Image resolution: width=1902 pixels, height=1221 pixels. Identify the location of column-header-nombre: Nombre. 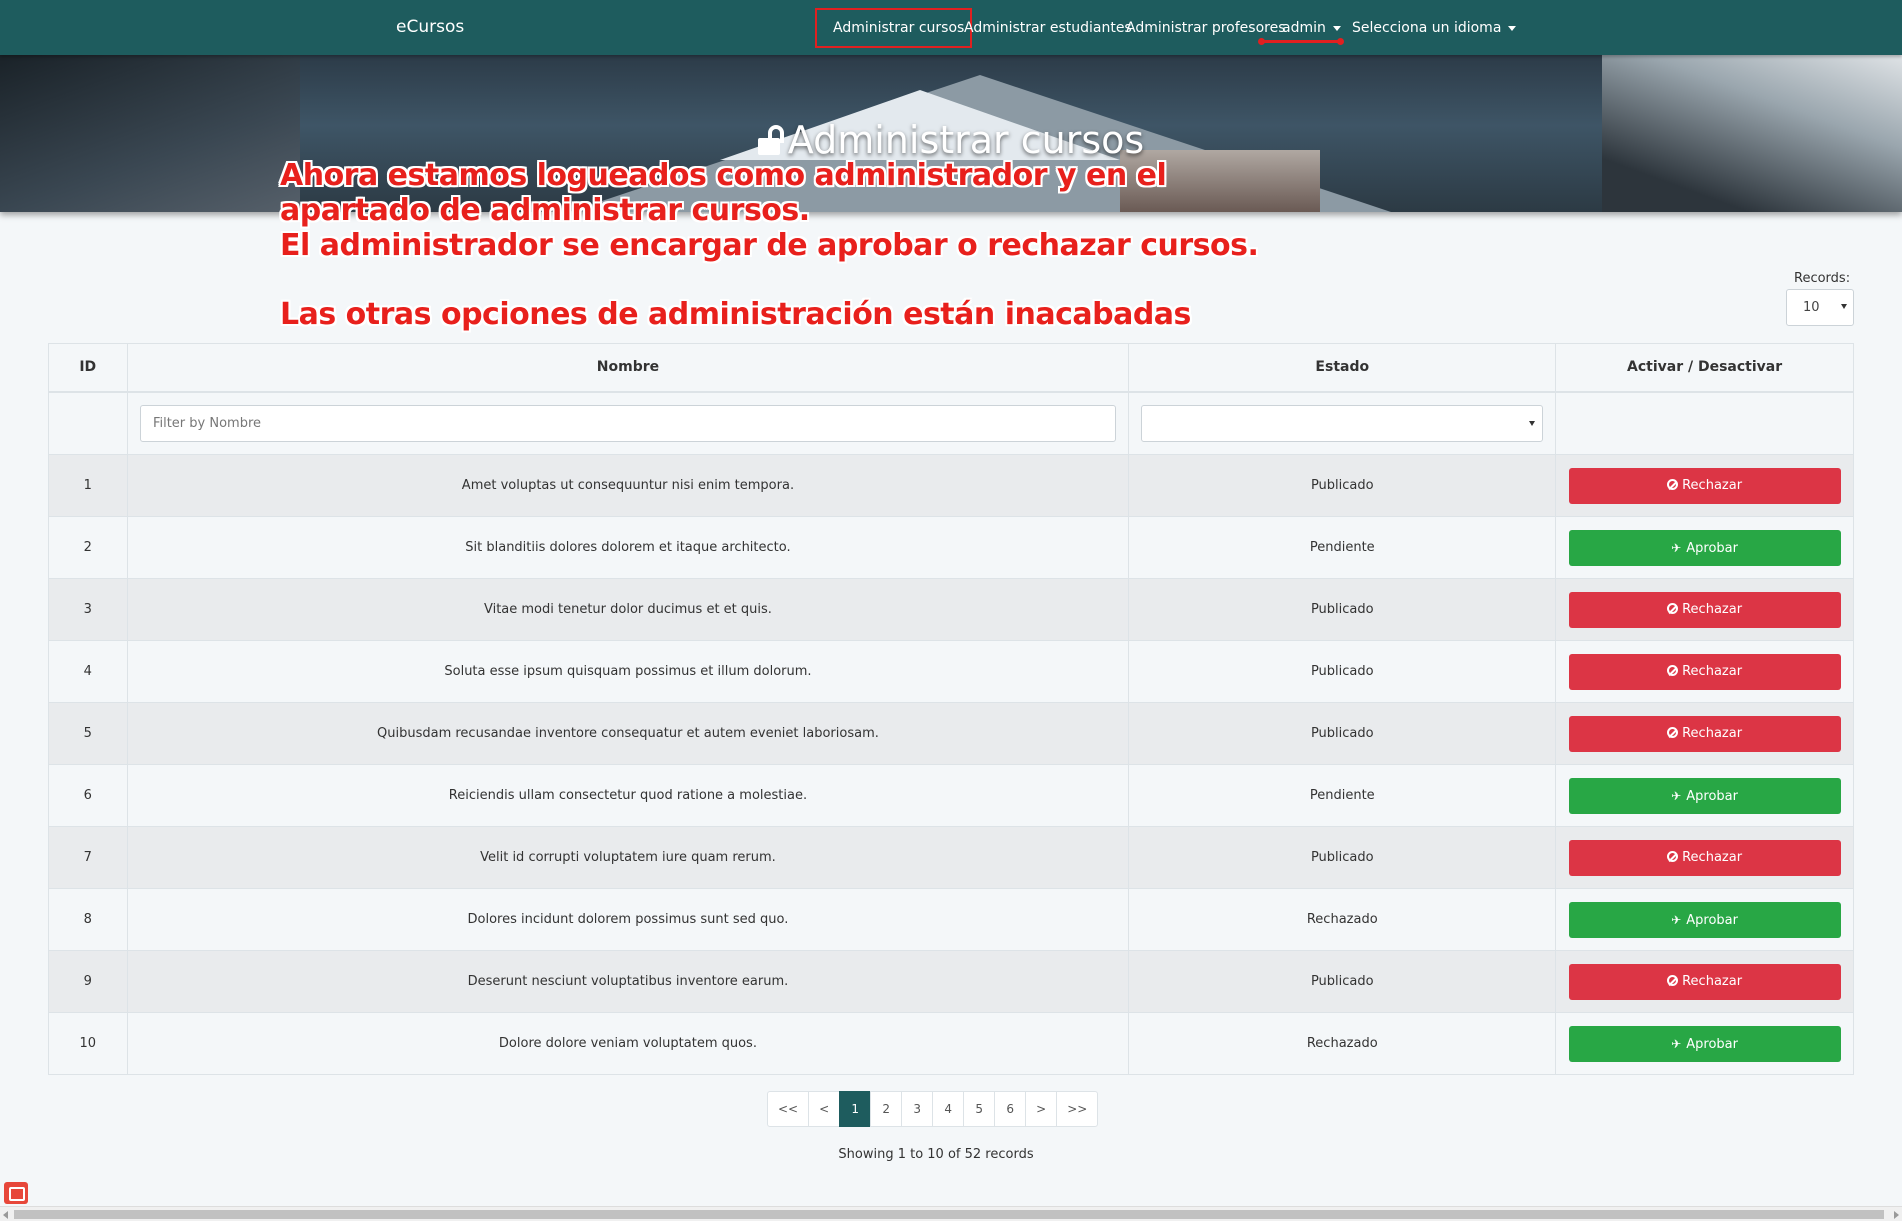
(628, 368).